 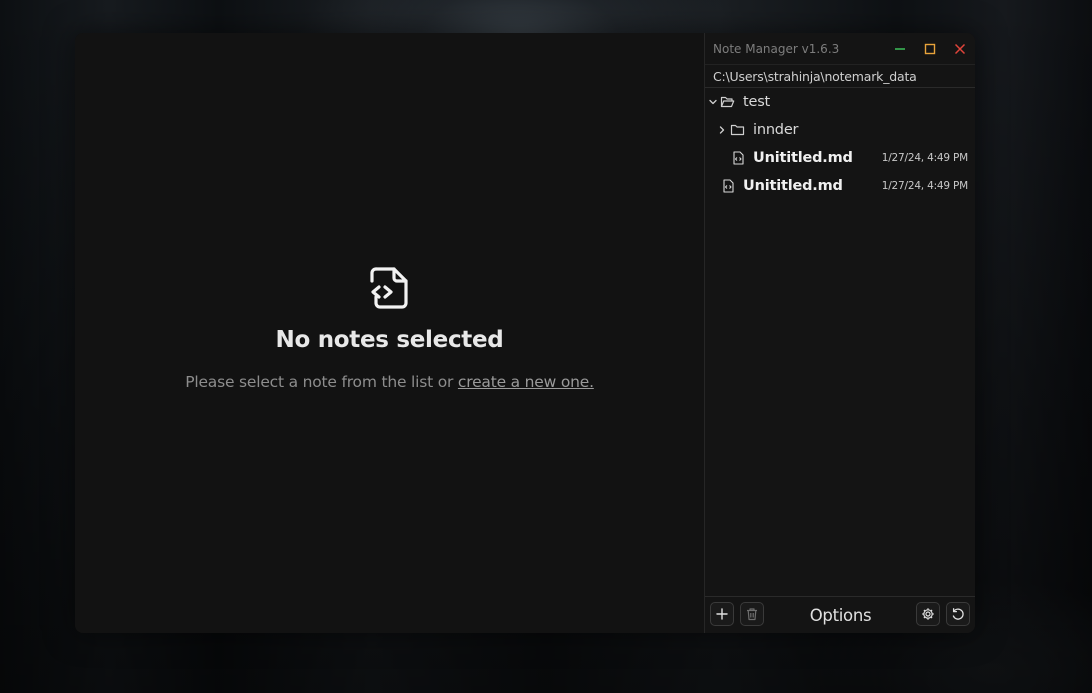 What do you see at coordinates (776, 130) in the screenshot?
I see `folder-name: innder` at bounding box center [776, 130].